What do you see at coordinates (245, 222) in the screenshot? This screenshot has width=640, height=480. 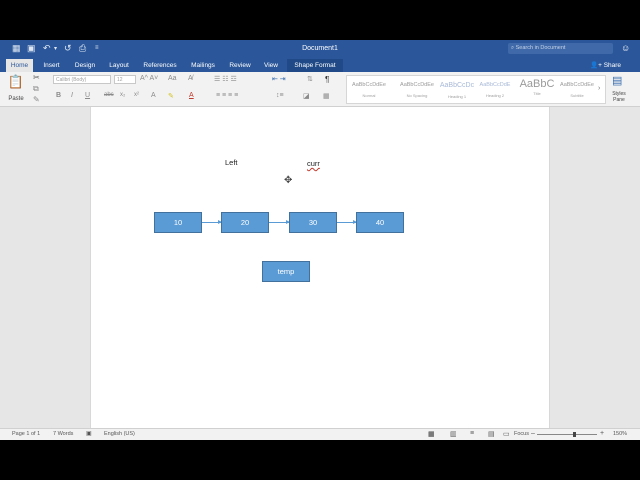 I see `node-20: 20` at bounding box center [245, 222].